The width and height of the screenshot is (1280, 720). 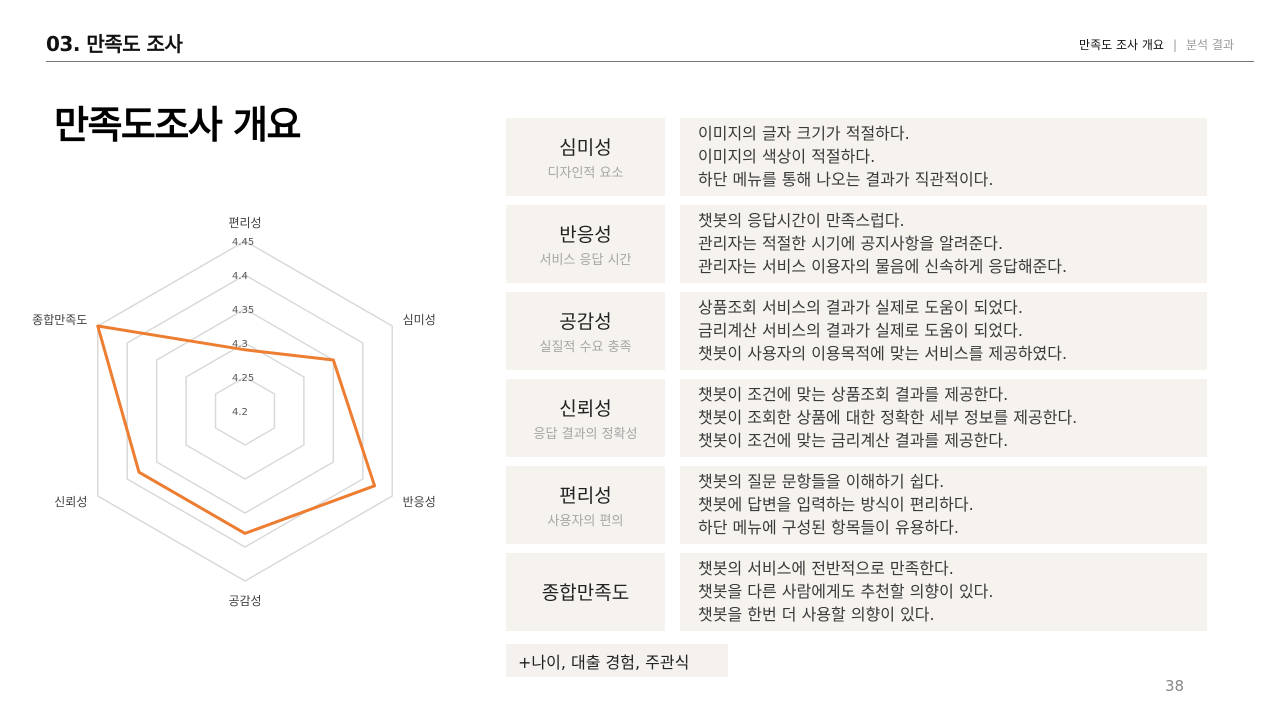 What do you see at coordinates (585, 496) in the screenshot?
I see `category-name: 편리성` at bounding box center [585, 496].